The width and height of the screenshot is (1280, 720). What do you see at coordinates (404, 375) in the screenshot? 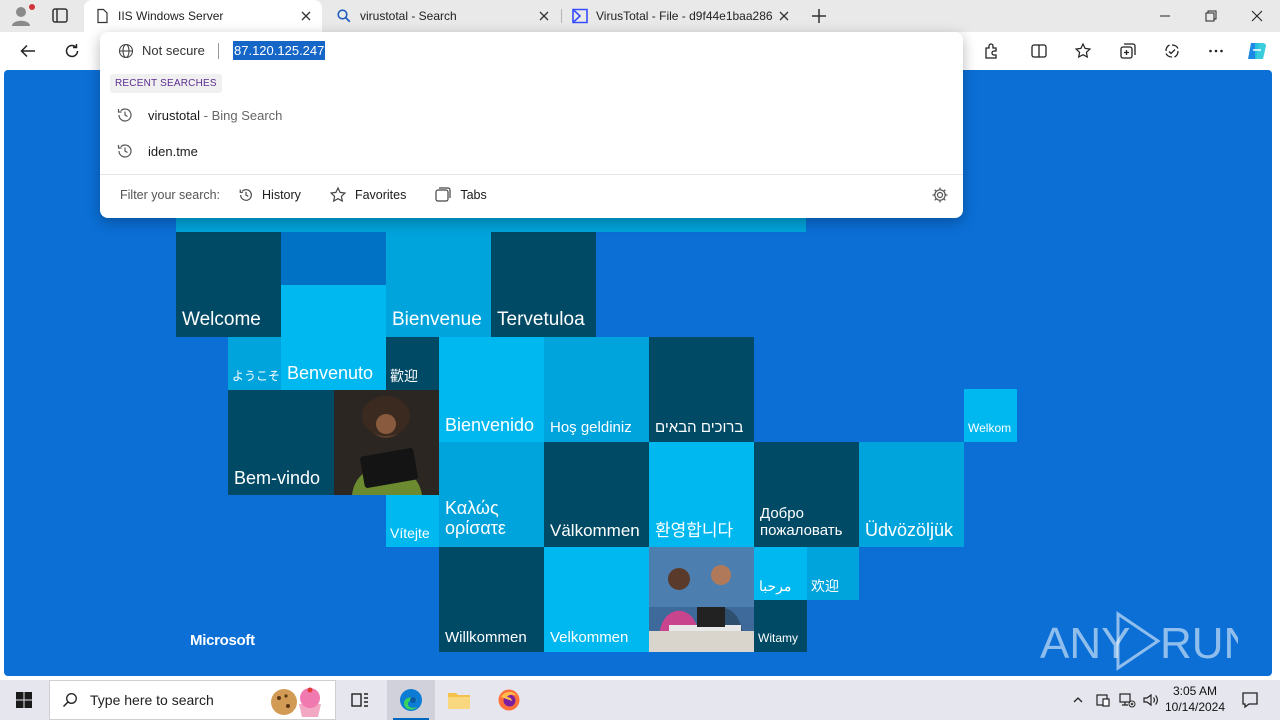
I see `tile-text: 歡迎` at bounding box center [404, 375].